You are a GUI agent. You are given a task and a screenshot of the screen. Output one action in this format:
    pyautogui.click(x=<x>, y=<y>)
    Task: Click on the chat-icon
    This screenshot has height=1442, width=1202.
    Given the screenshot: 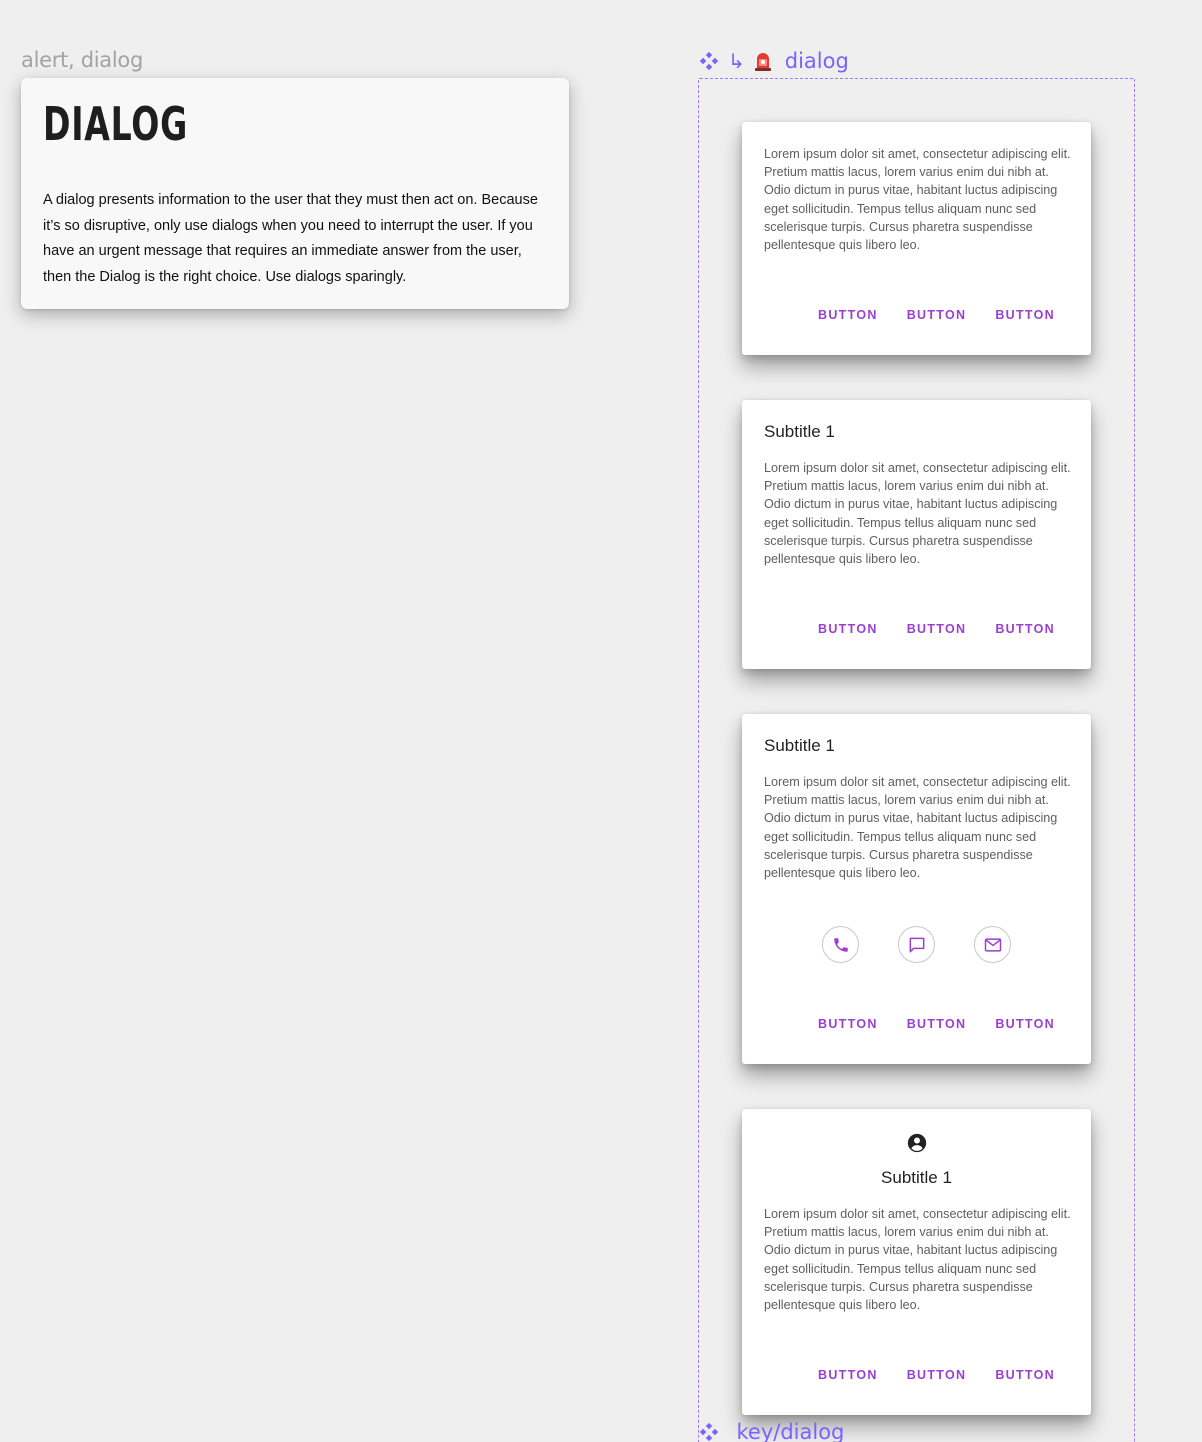 What is the action you would take?
    pyautogui.click(x=916, y=944)
    